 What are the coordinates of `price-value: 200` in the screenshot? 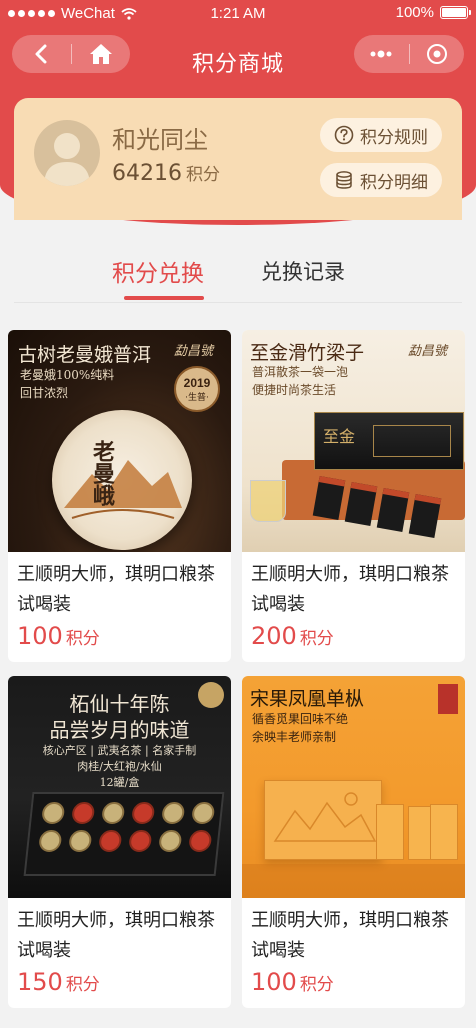 It's located at (274, 636).